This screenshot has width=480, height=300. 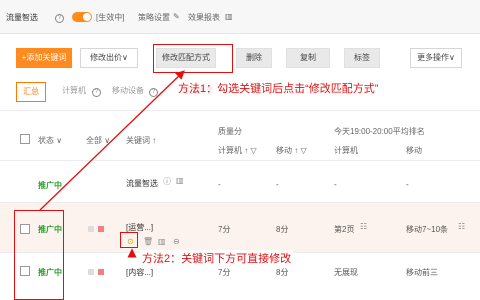 I want to click on annotation-method2: 方法2：关键词下方可直接修改, so click(x=217, y=258).